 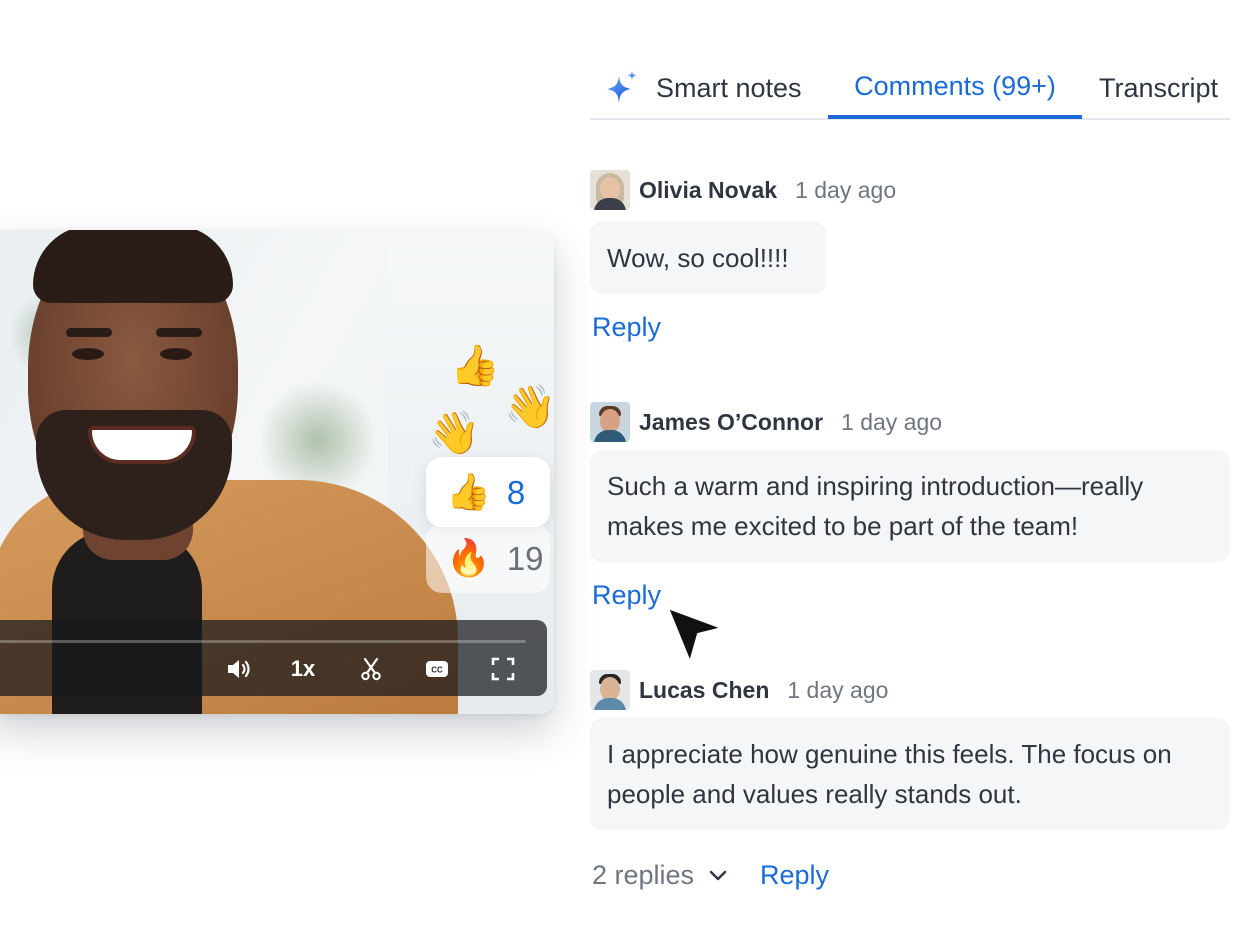 I want to click on person-smile, so click(x=142, y=445).